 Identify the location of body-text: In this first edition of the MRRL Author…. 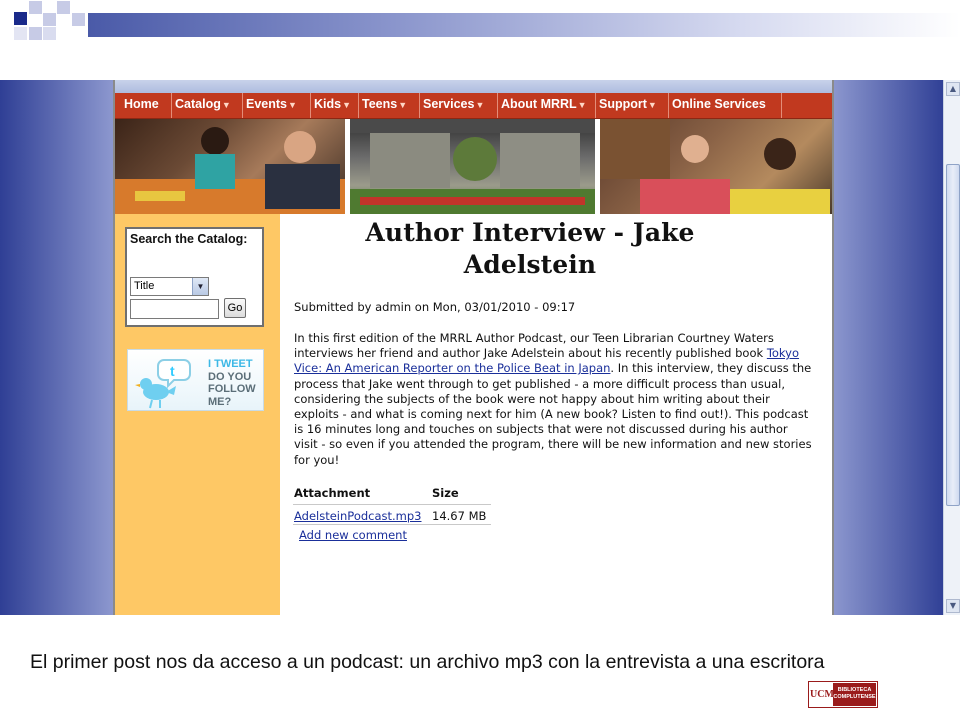
(534, 346).